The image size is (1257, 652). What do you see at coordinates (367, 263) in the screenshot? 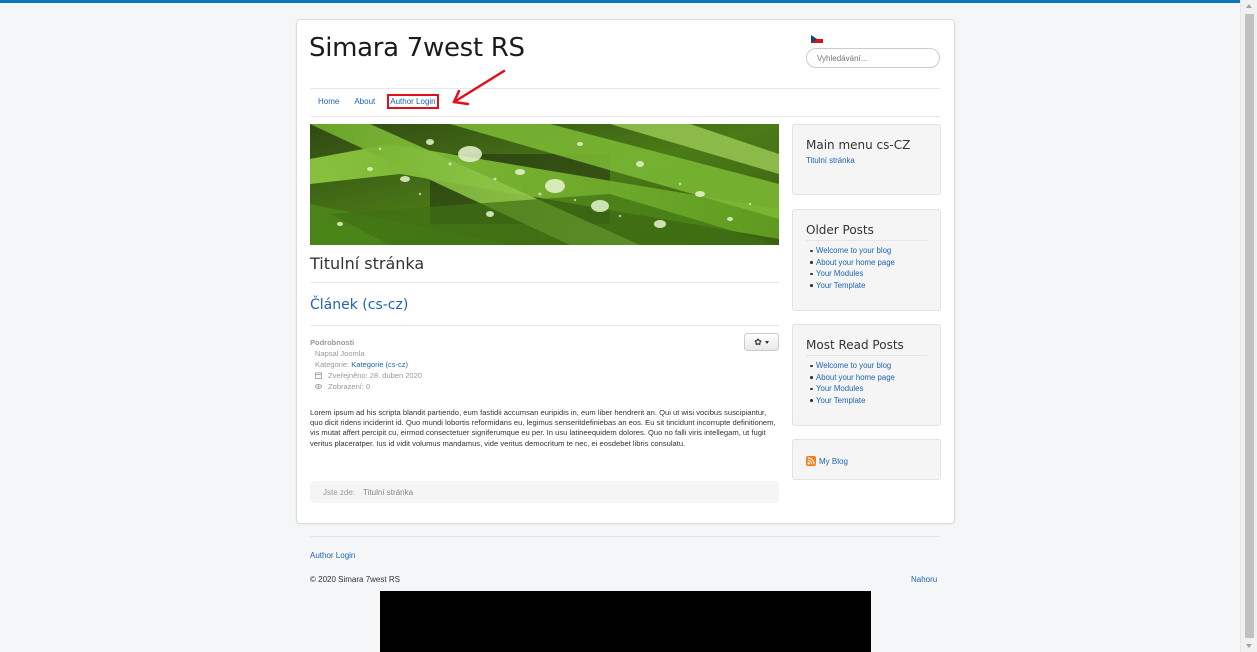
I see `page-heading: Titulní stránka` at bounding box center [367, 263].